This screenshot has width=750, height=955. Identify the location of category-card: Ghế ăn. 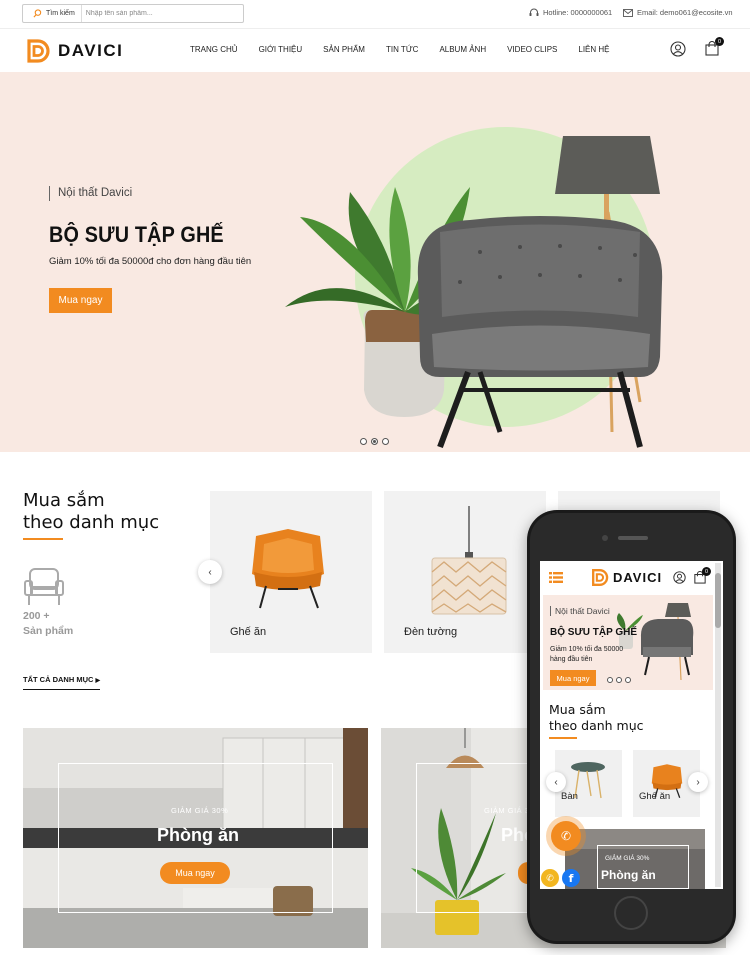
(291, 572).